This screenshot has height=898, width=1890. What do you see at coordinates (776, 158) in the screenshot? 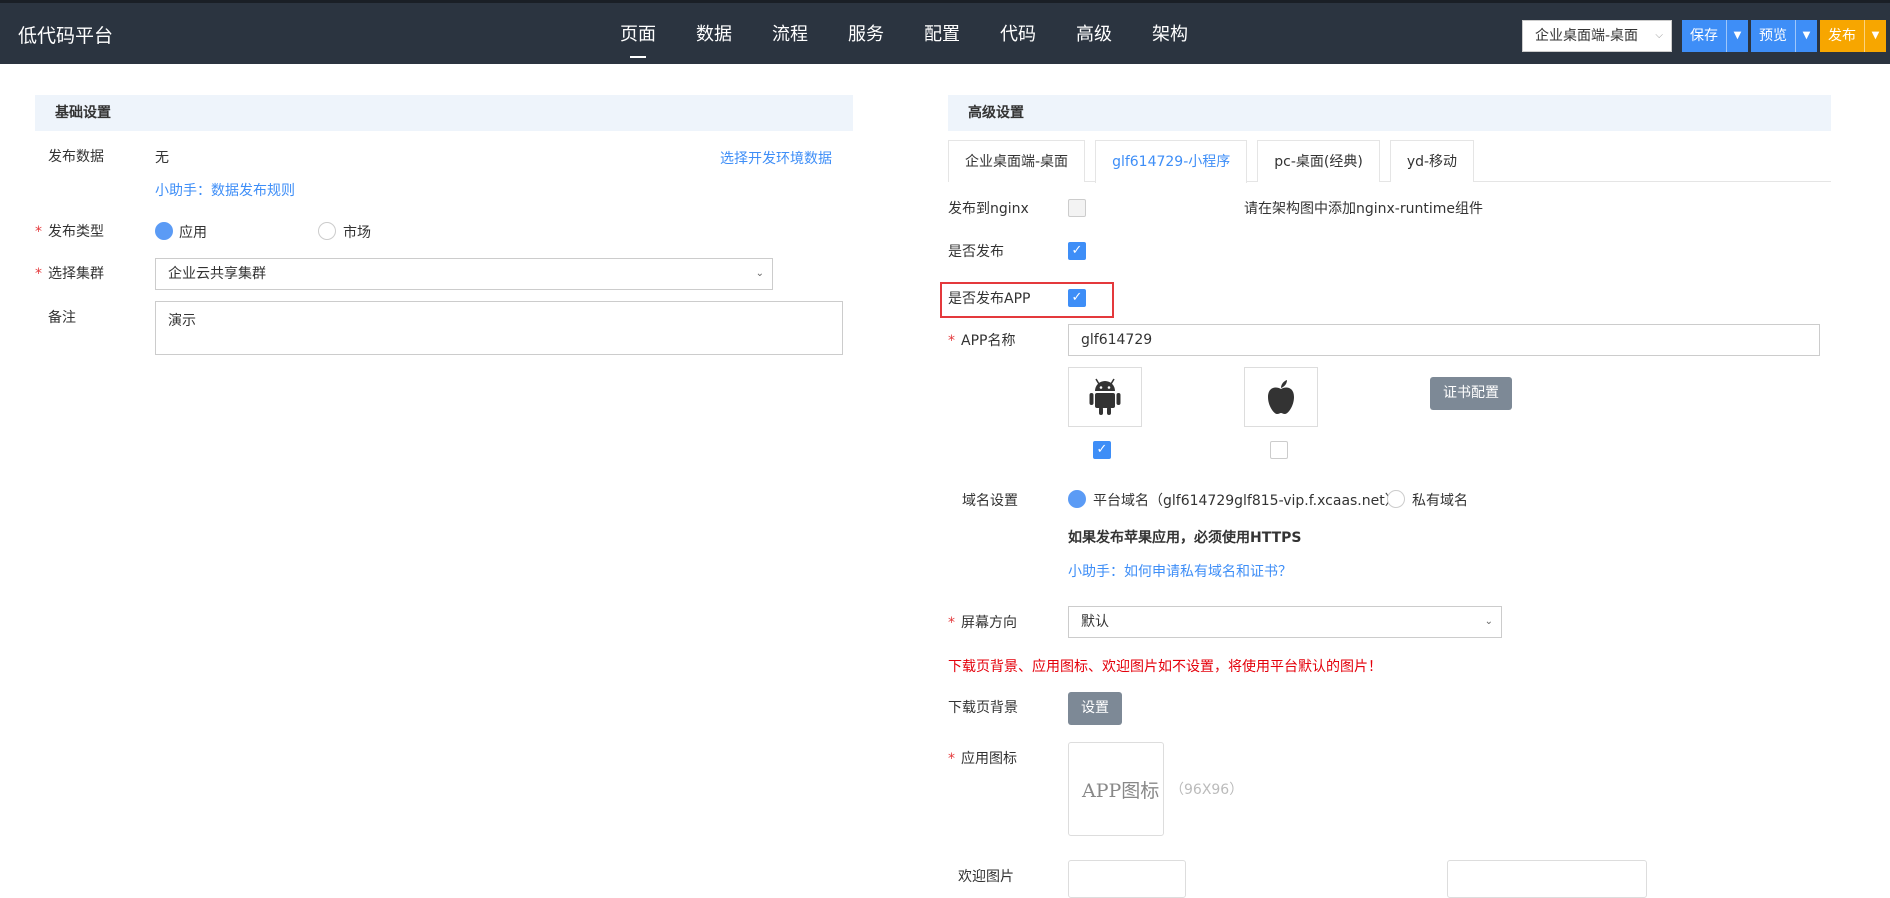
I see `choose-env-data-link: 选择开发环境数据` at bounding box center [776, 158].